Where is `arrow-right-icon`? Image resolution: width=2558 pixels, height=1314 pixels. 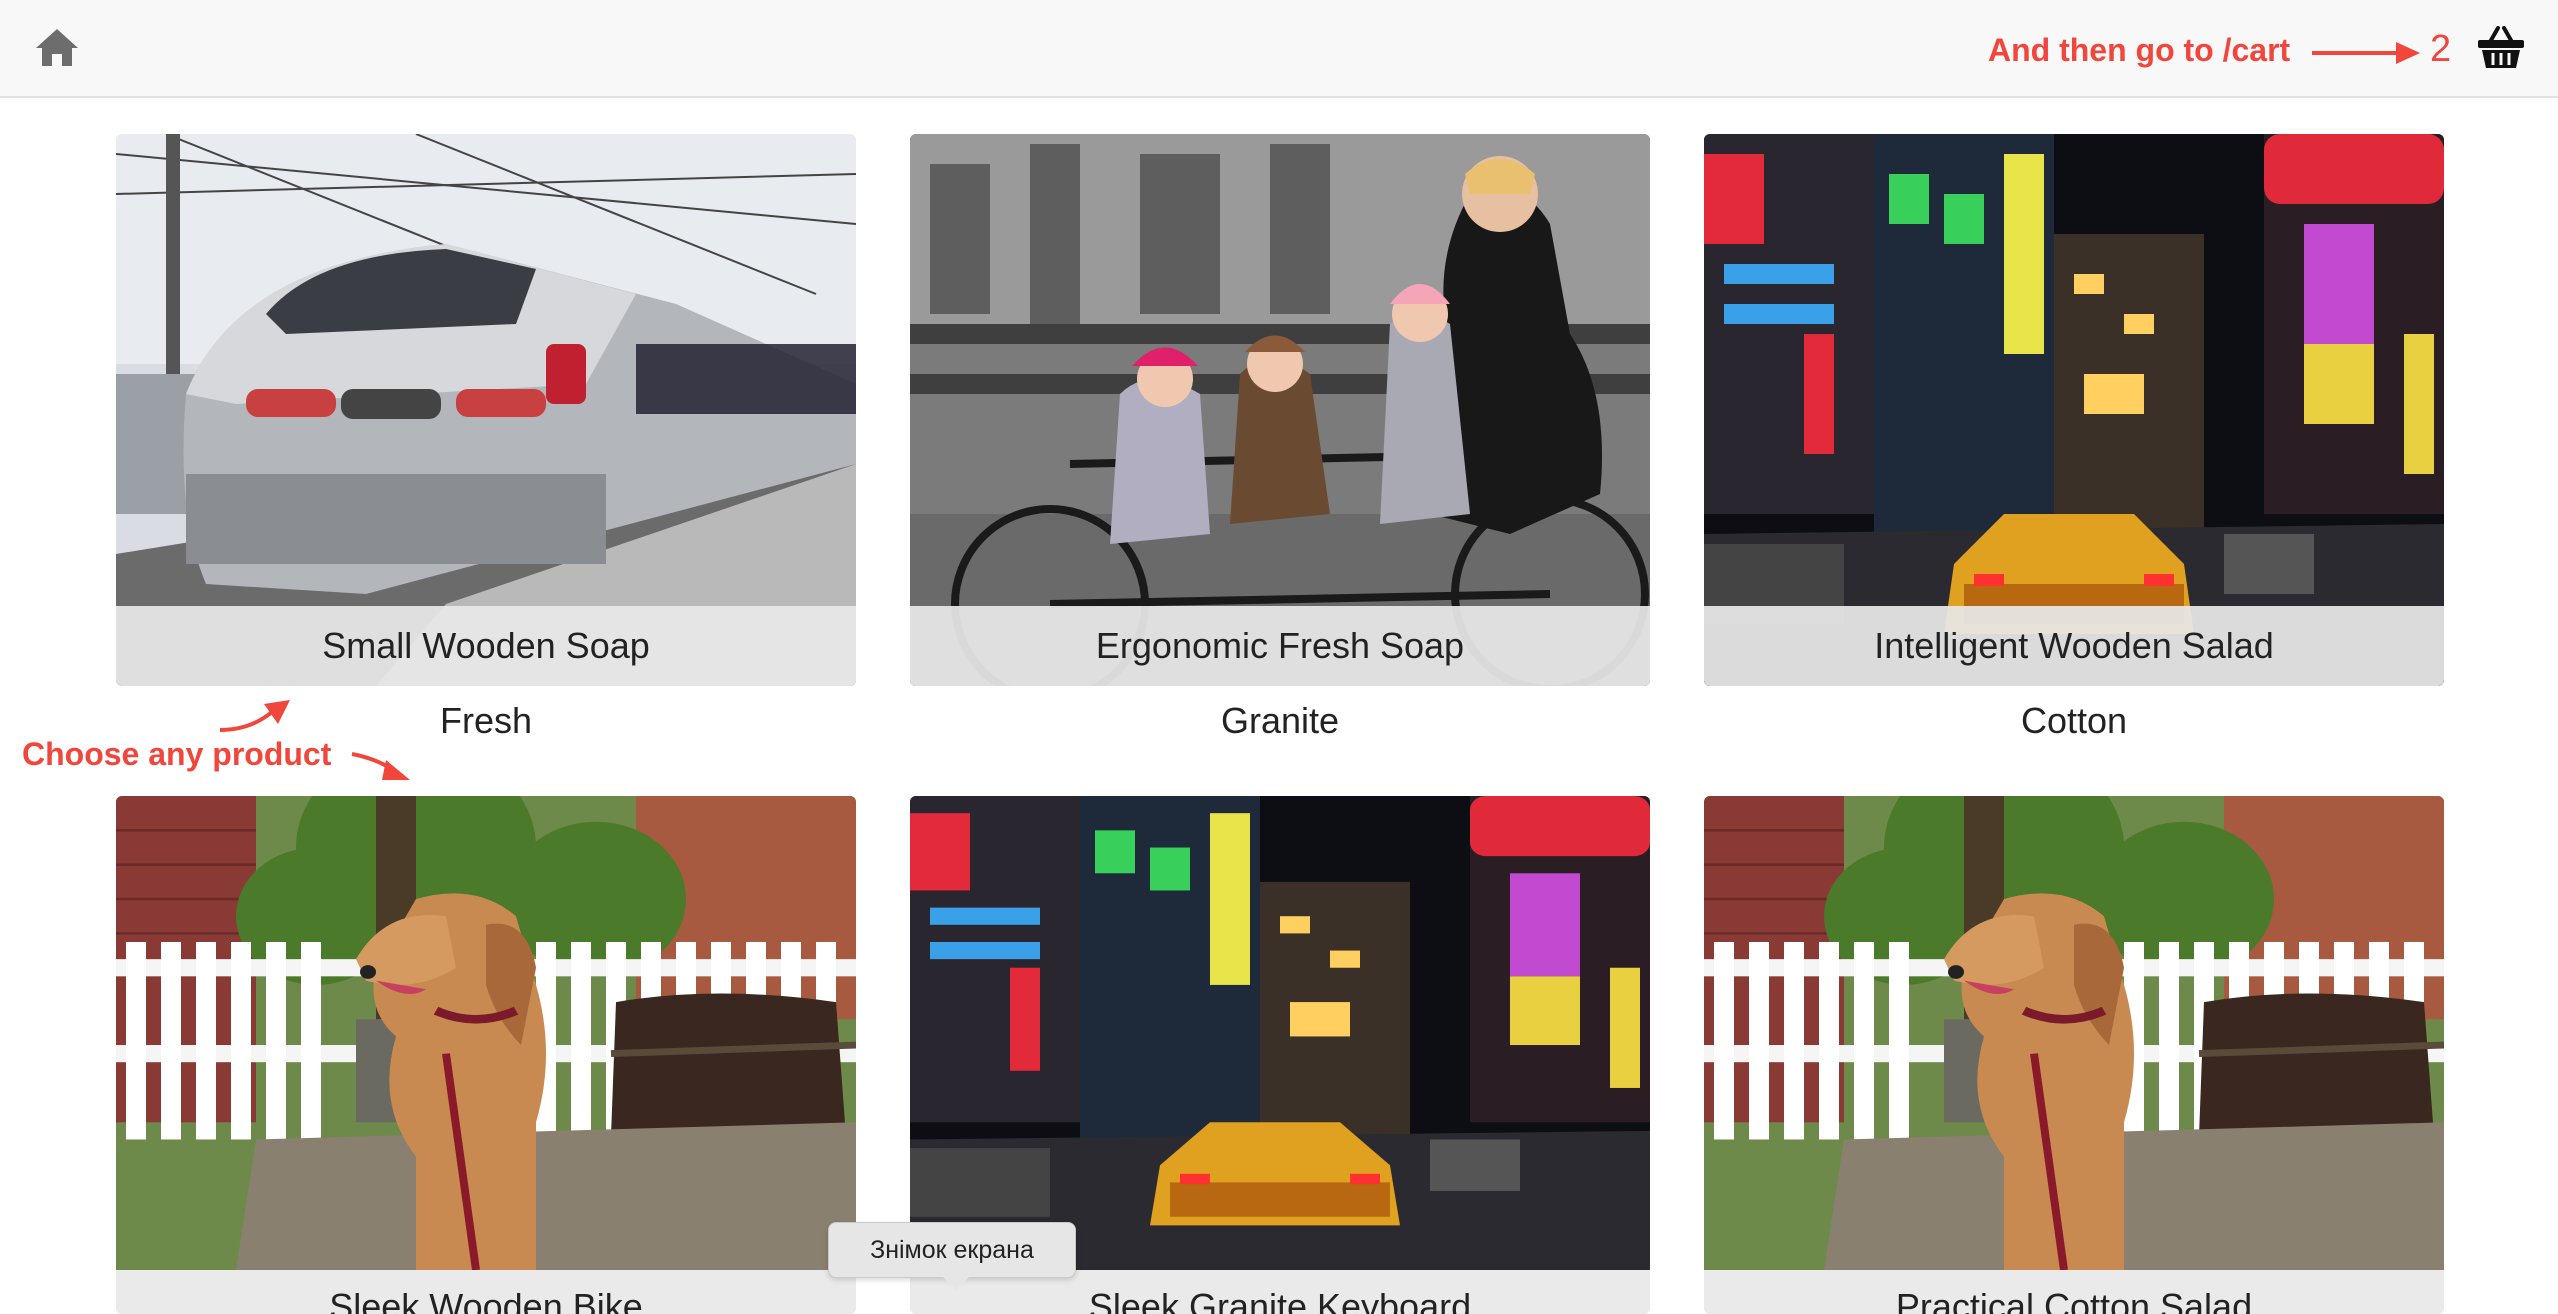
arrow-right-icon is located at coordinates (2366, 53).